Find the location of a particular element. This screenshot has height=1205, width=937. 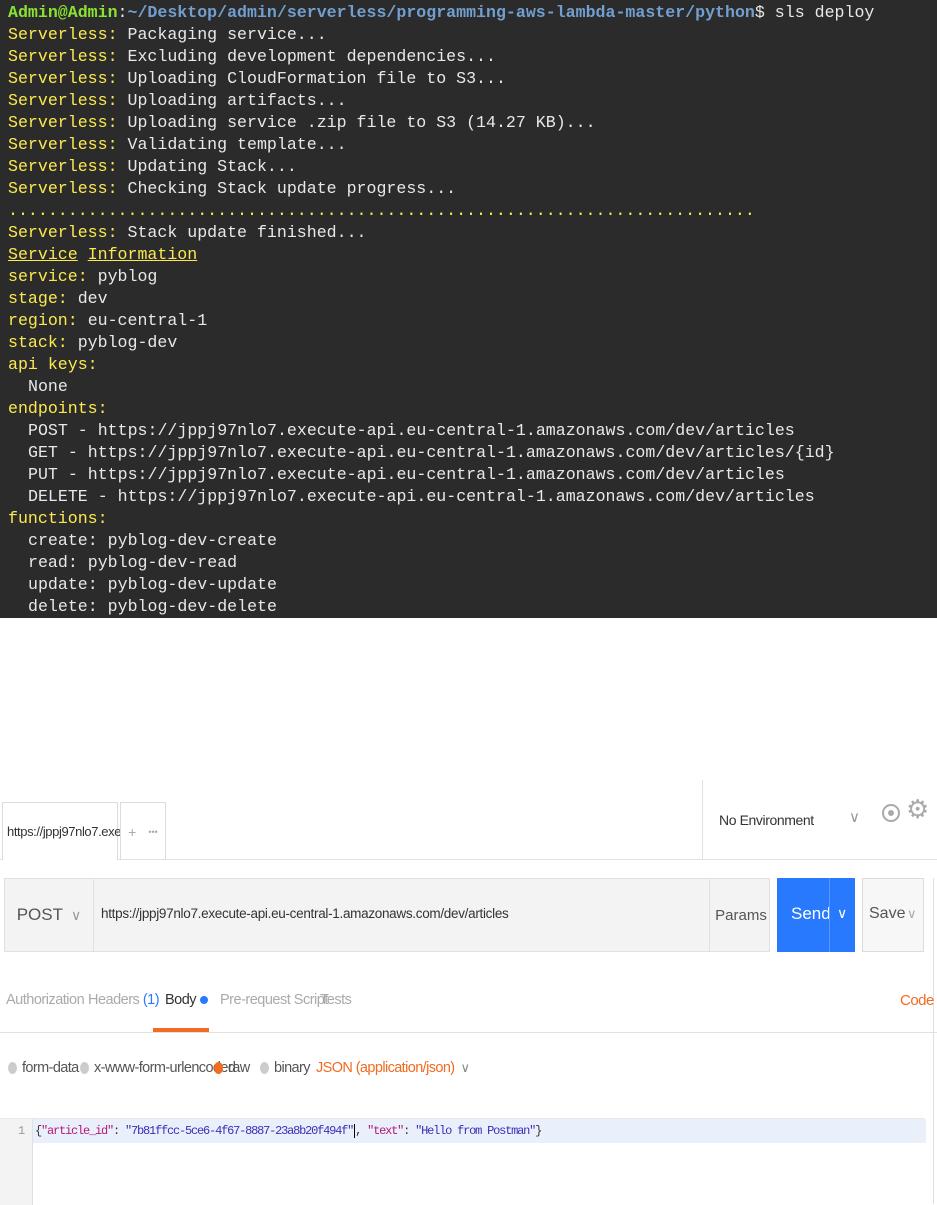

radio-label: binary is located at coordinates (292, 1068).